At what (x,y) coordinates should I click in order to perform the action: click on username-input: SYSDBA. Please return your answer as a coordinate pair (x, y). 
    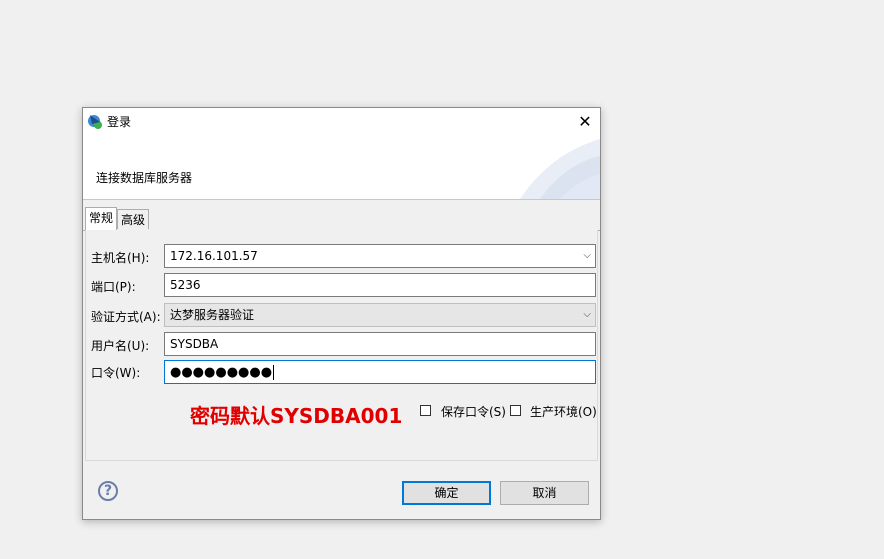
    Looking at the image, I should click on (380, 344).